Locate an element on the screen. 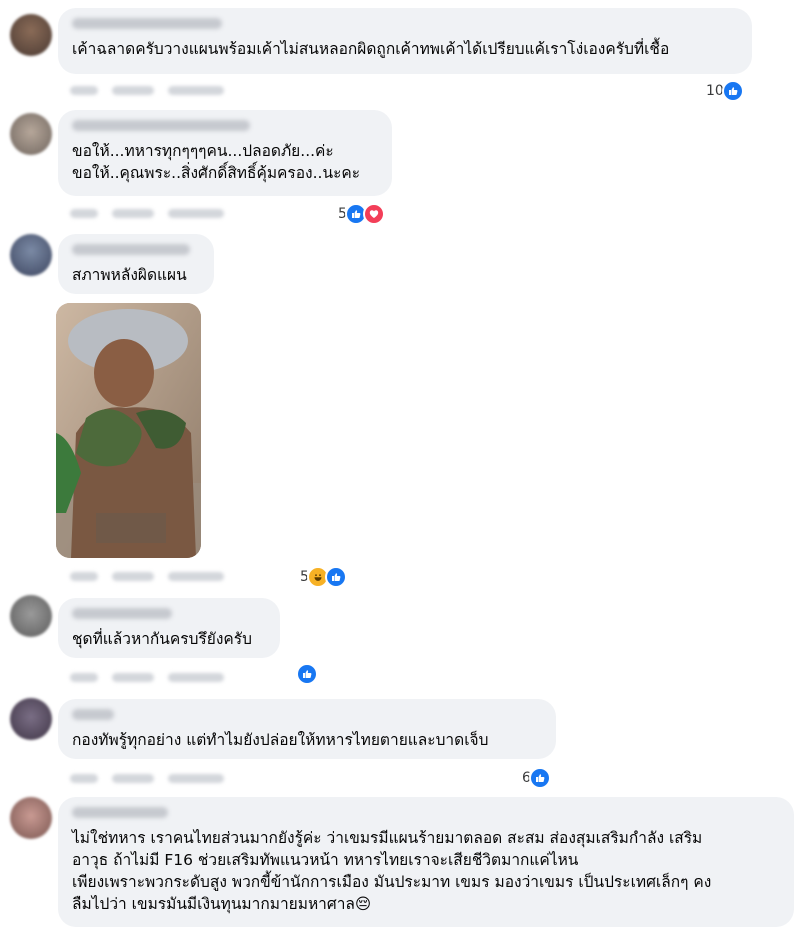  reaction-summary: 10 is located at coordinates (725, 91).